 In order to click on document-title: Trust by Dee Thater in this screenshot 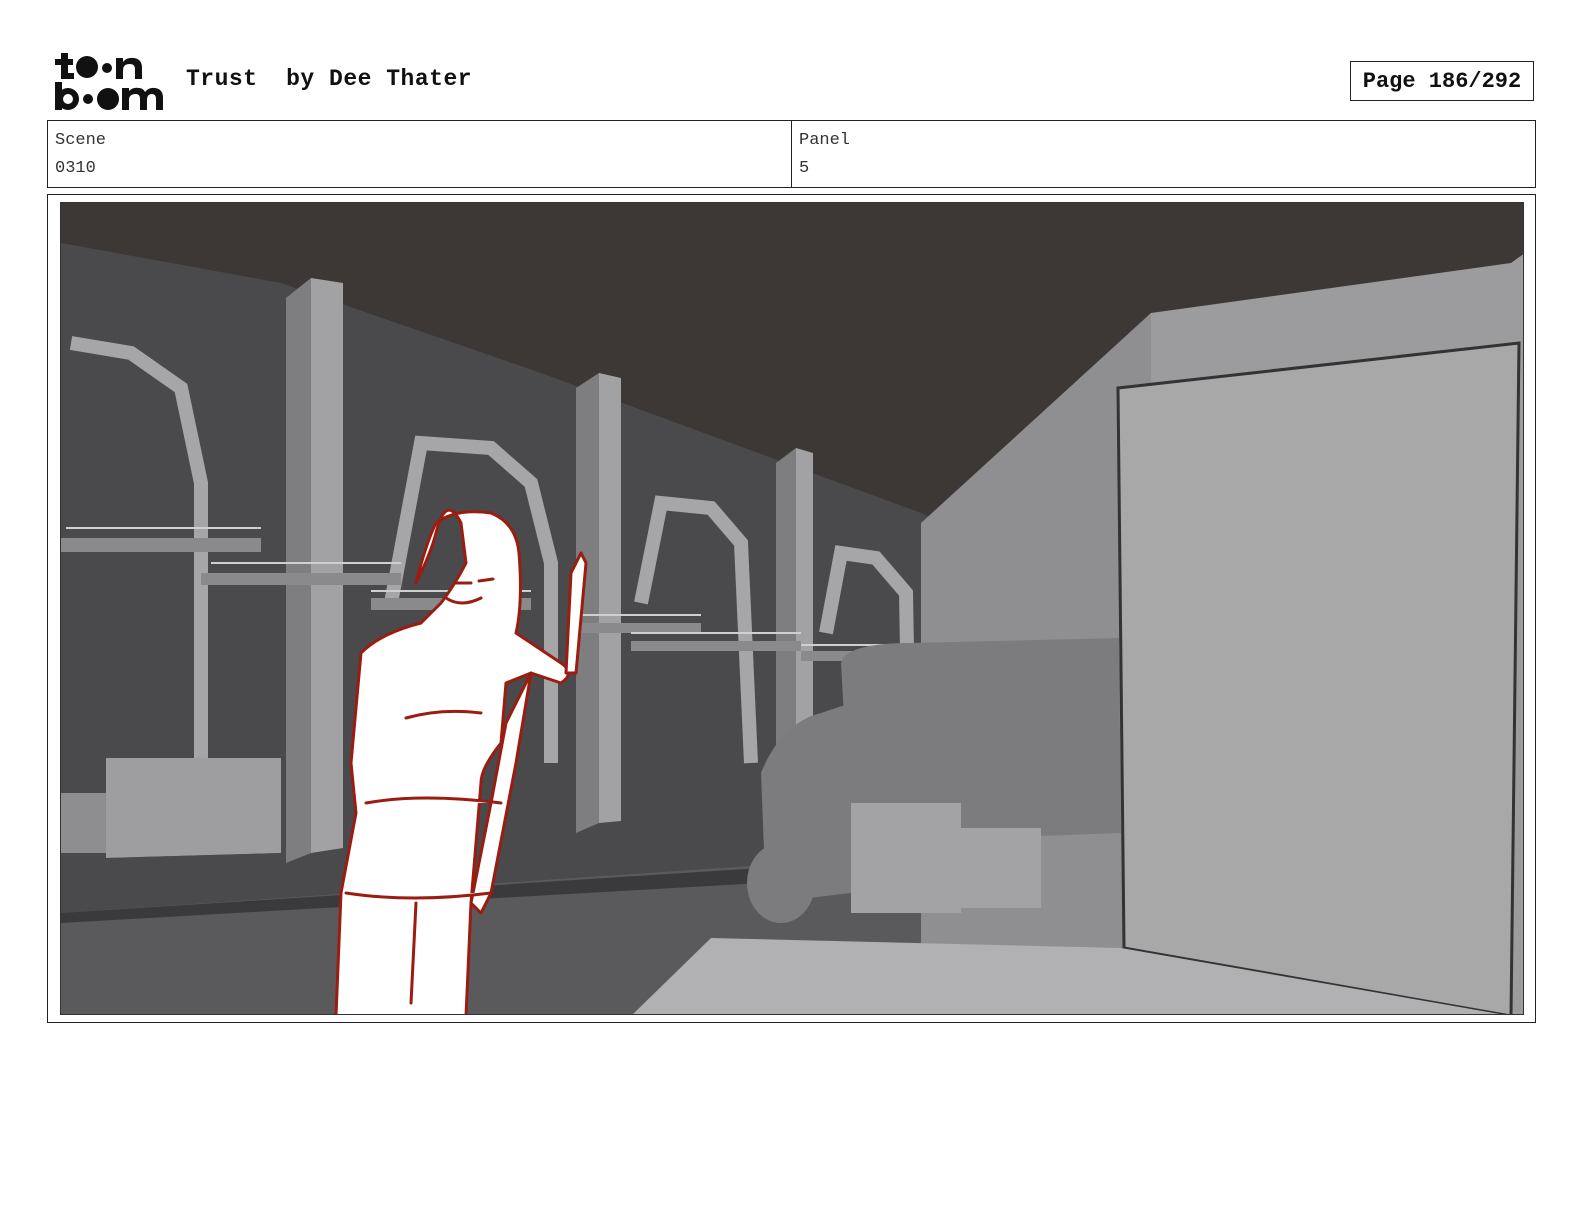, I will do `click(329, 79)`.